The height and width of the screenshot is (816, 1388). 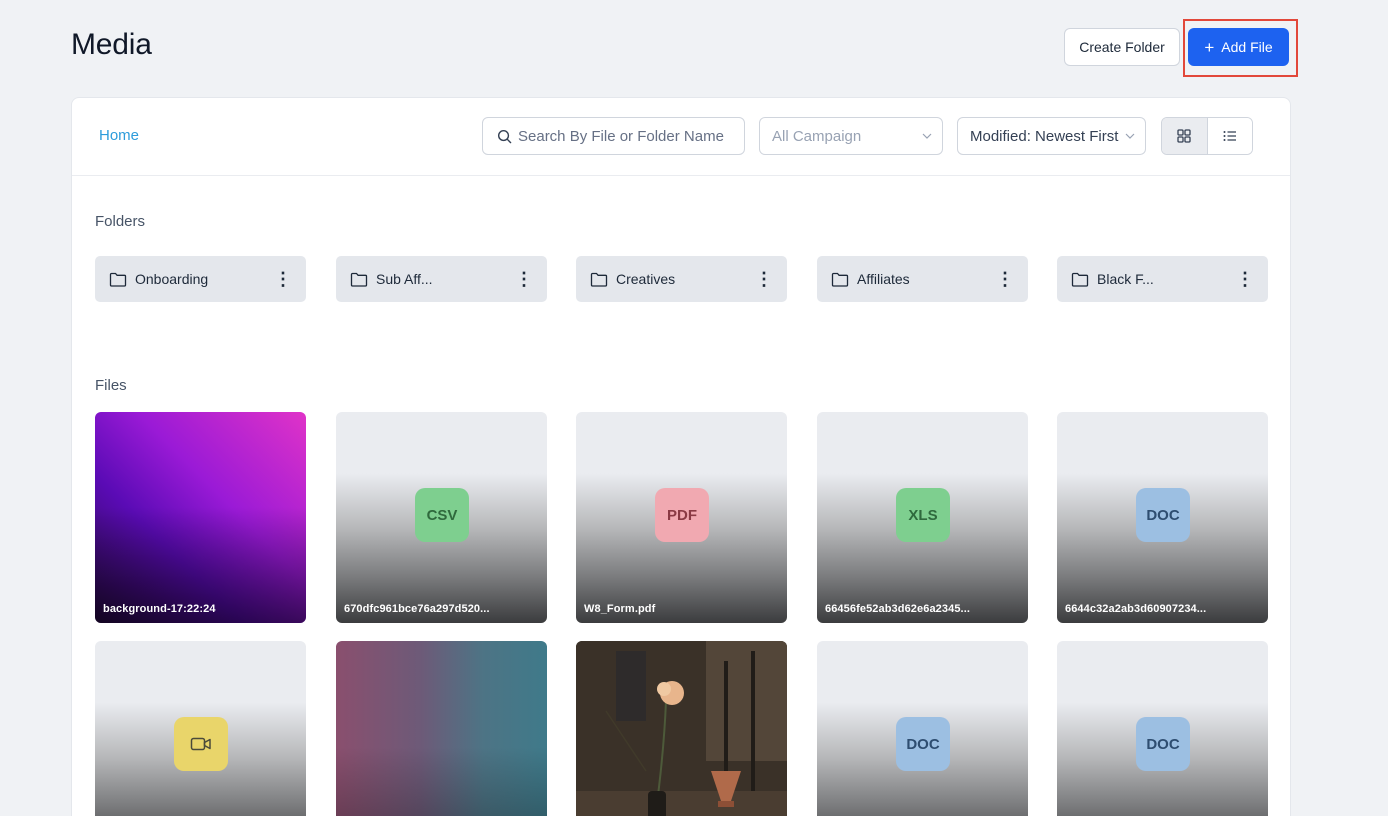 What do you see at coordinates (620, 609) in the screenshot?
I see `file-caption: W8_Form.pdf` at bounding box center [620, 609].